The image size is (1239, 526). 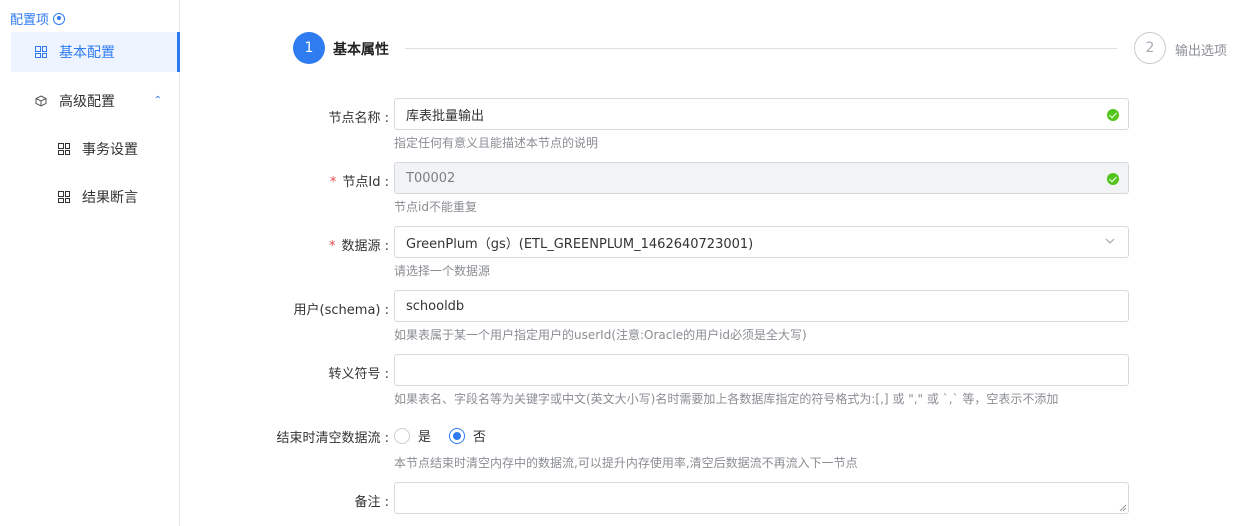 I want to click on node-name-input, so click(x=746, y=114).